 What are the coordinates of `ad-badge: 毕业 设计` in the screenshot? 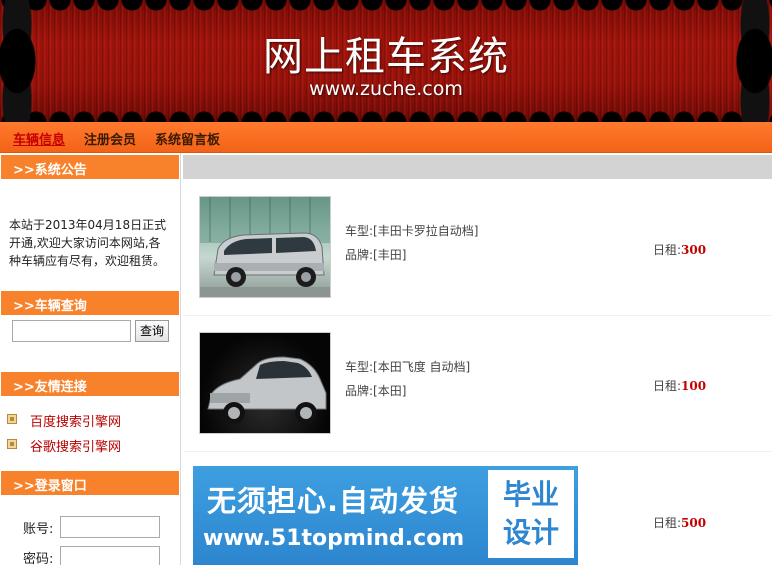 It's located at (531, 514).